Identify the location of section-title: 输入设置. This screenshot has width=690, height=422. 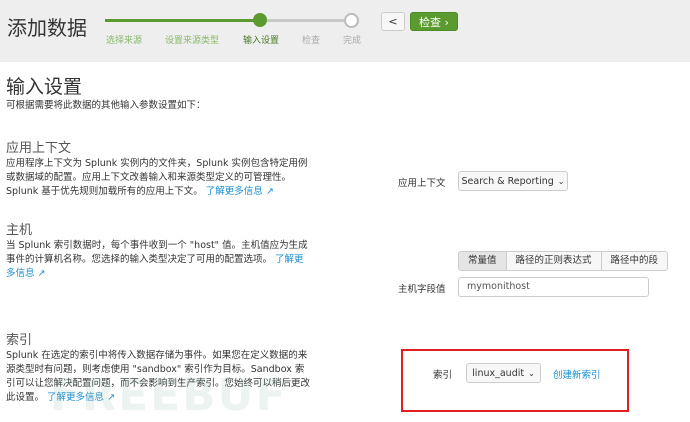
(44, 87).